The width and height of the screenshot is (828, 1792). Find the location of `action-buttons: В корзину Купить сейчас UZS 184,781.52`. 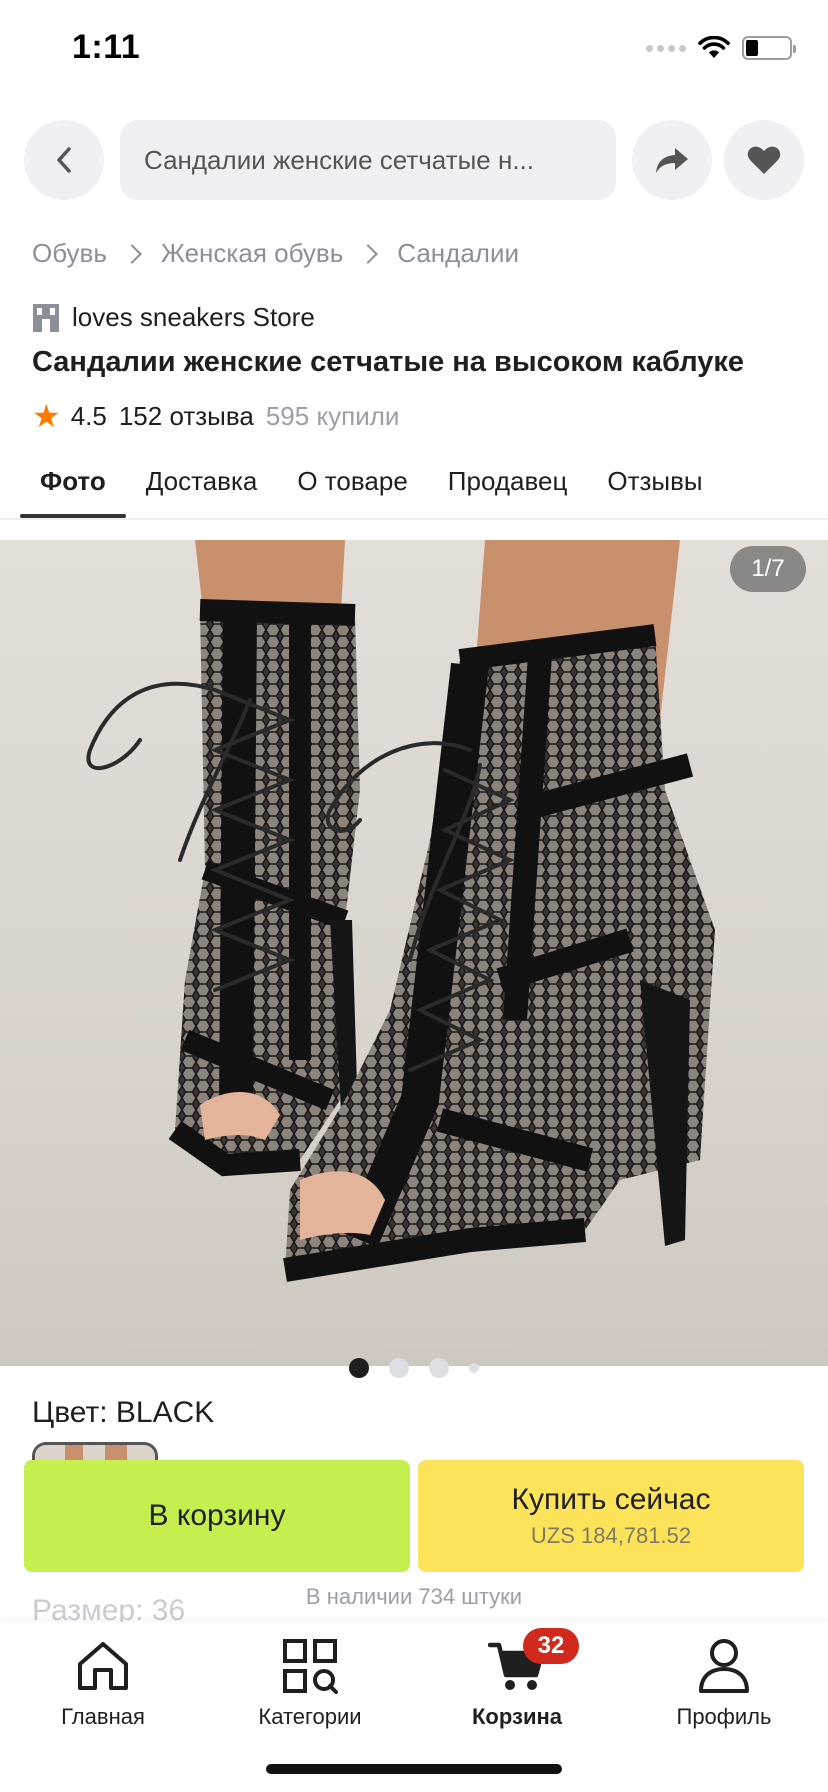

action-buttons: В корзину Купить сейчас UZS 184,781.52 is located at coordinates (414, 1516).